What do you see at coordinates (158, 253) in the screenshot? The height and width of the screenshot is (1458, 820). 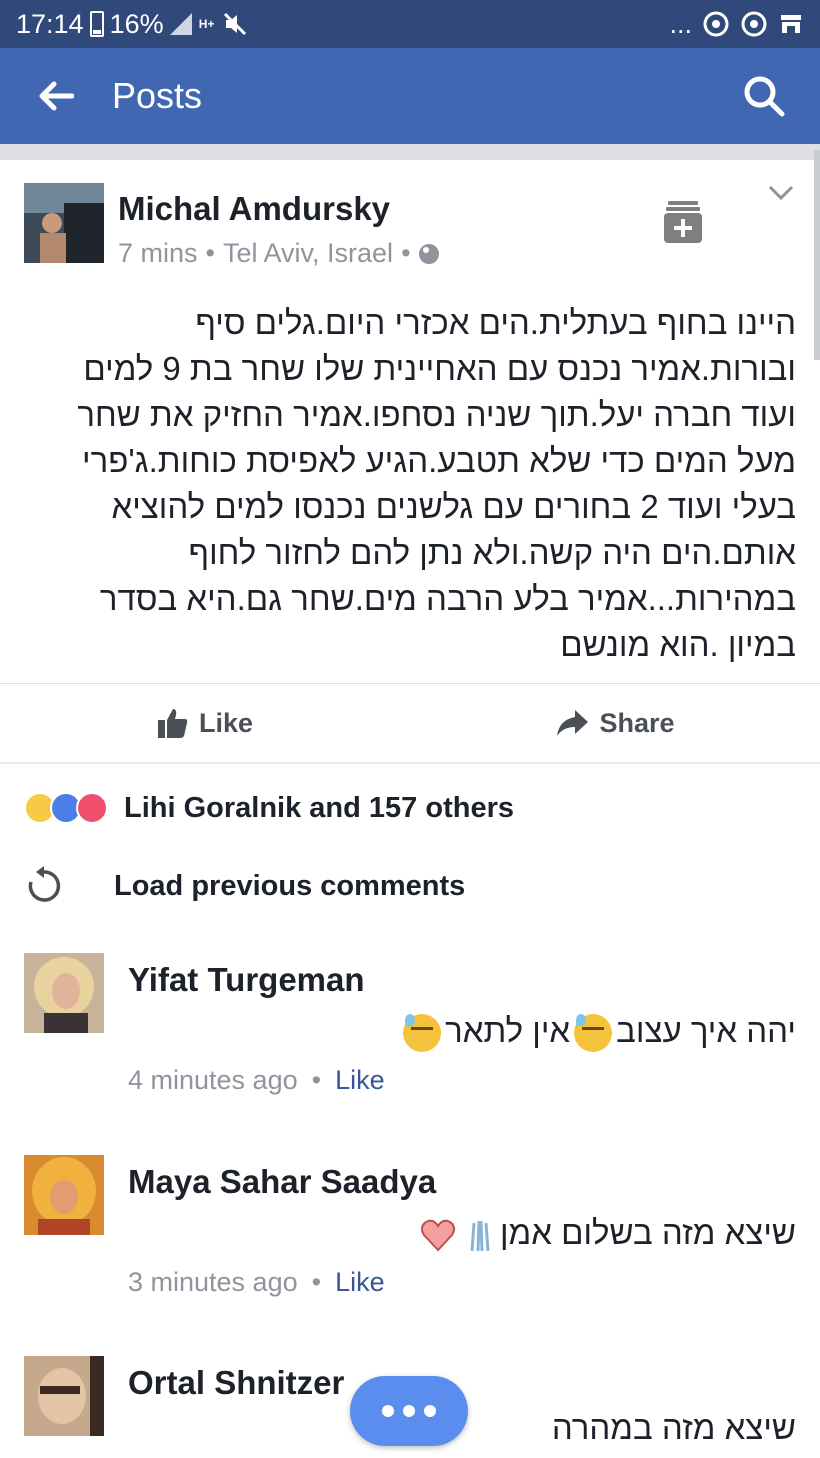 I see `post-time: 7 mins` at bounding box center [158, 253].